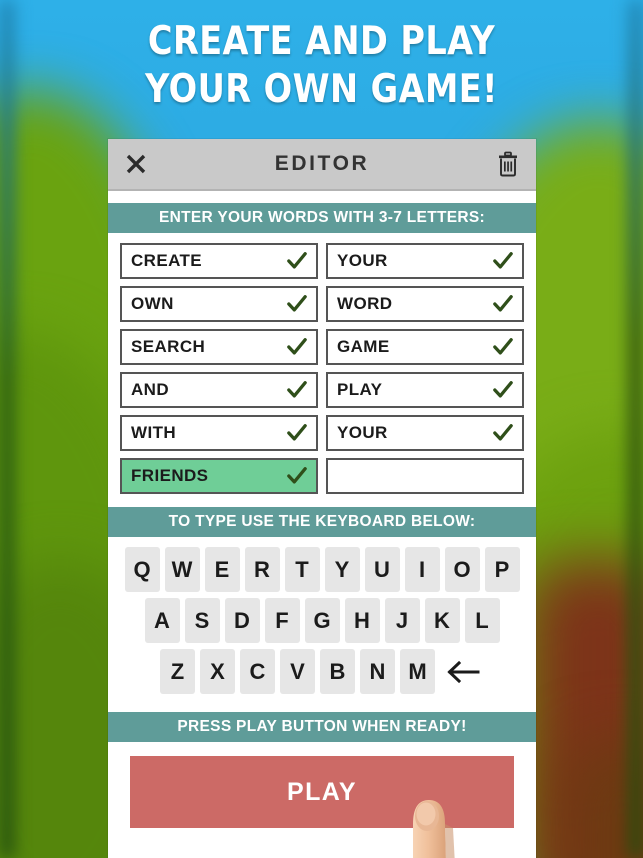  I want to click on key-z: Z, so click(177, 671).